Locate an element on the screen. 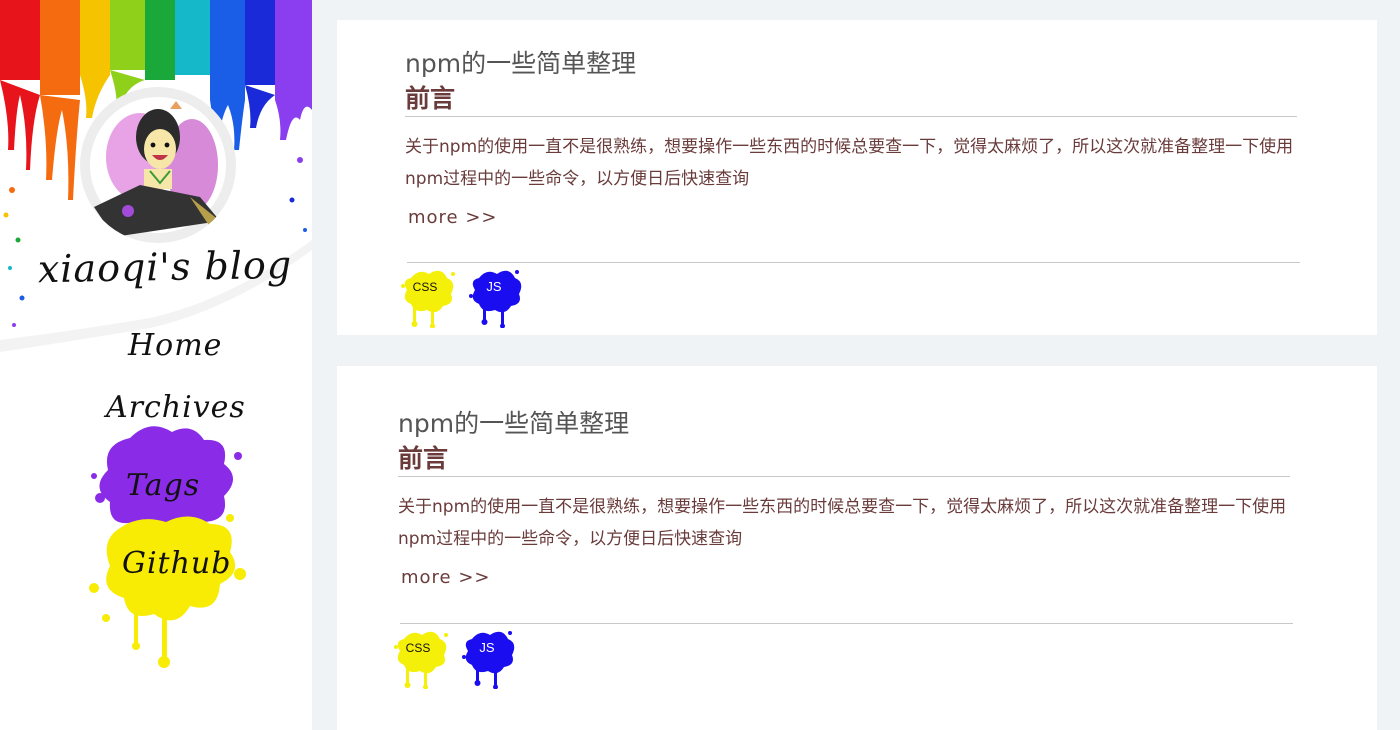  nav-archives-link: Archives is located at coordinates (176, 407).